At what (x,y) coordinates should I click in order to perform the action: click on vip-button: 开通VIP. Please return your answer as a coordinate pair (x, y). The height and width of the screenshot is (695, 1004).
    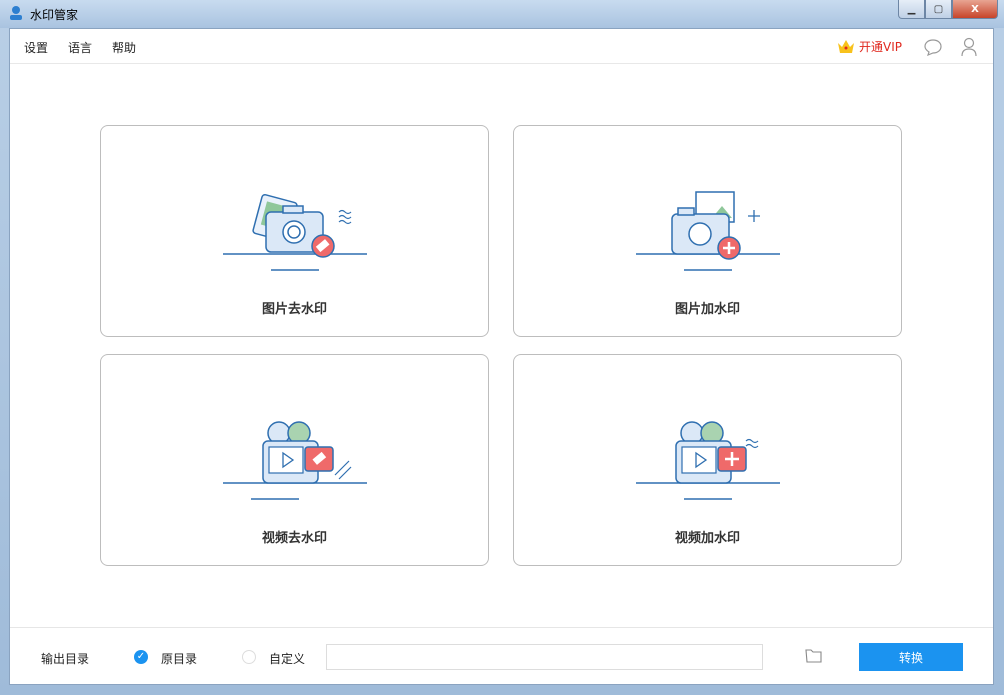
    Looking at the image, I should click on (869, 46).